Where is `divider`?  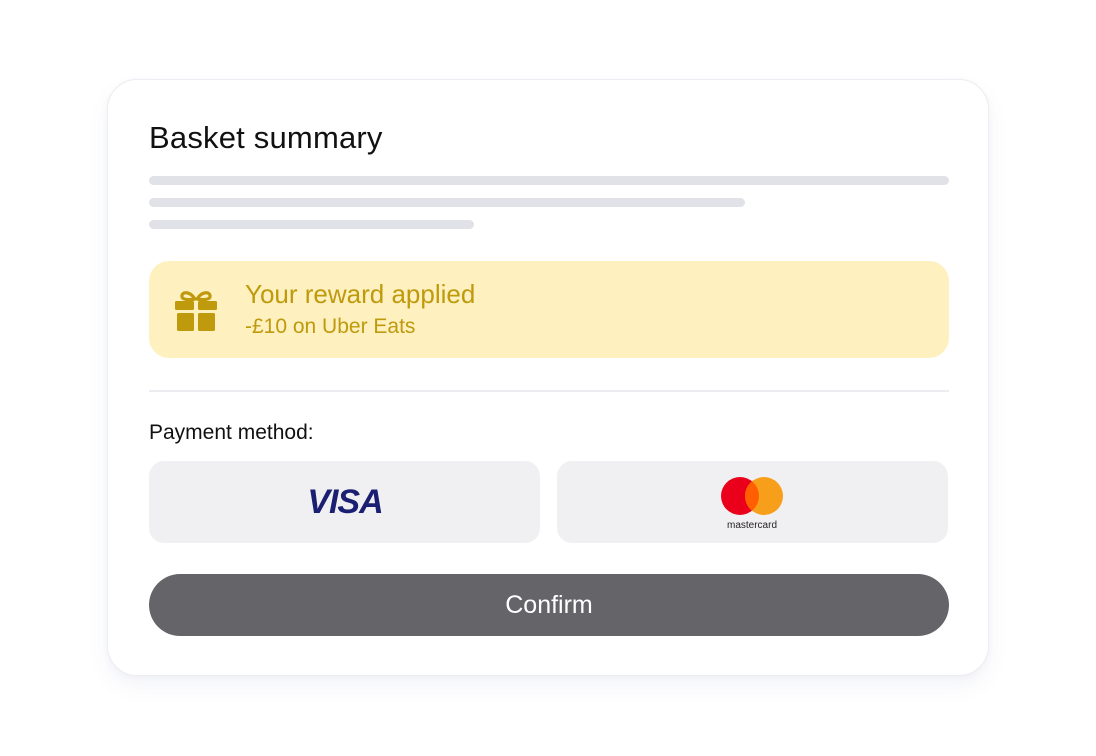
divider is located at coordinates (549, 391).